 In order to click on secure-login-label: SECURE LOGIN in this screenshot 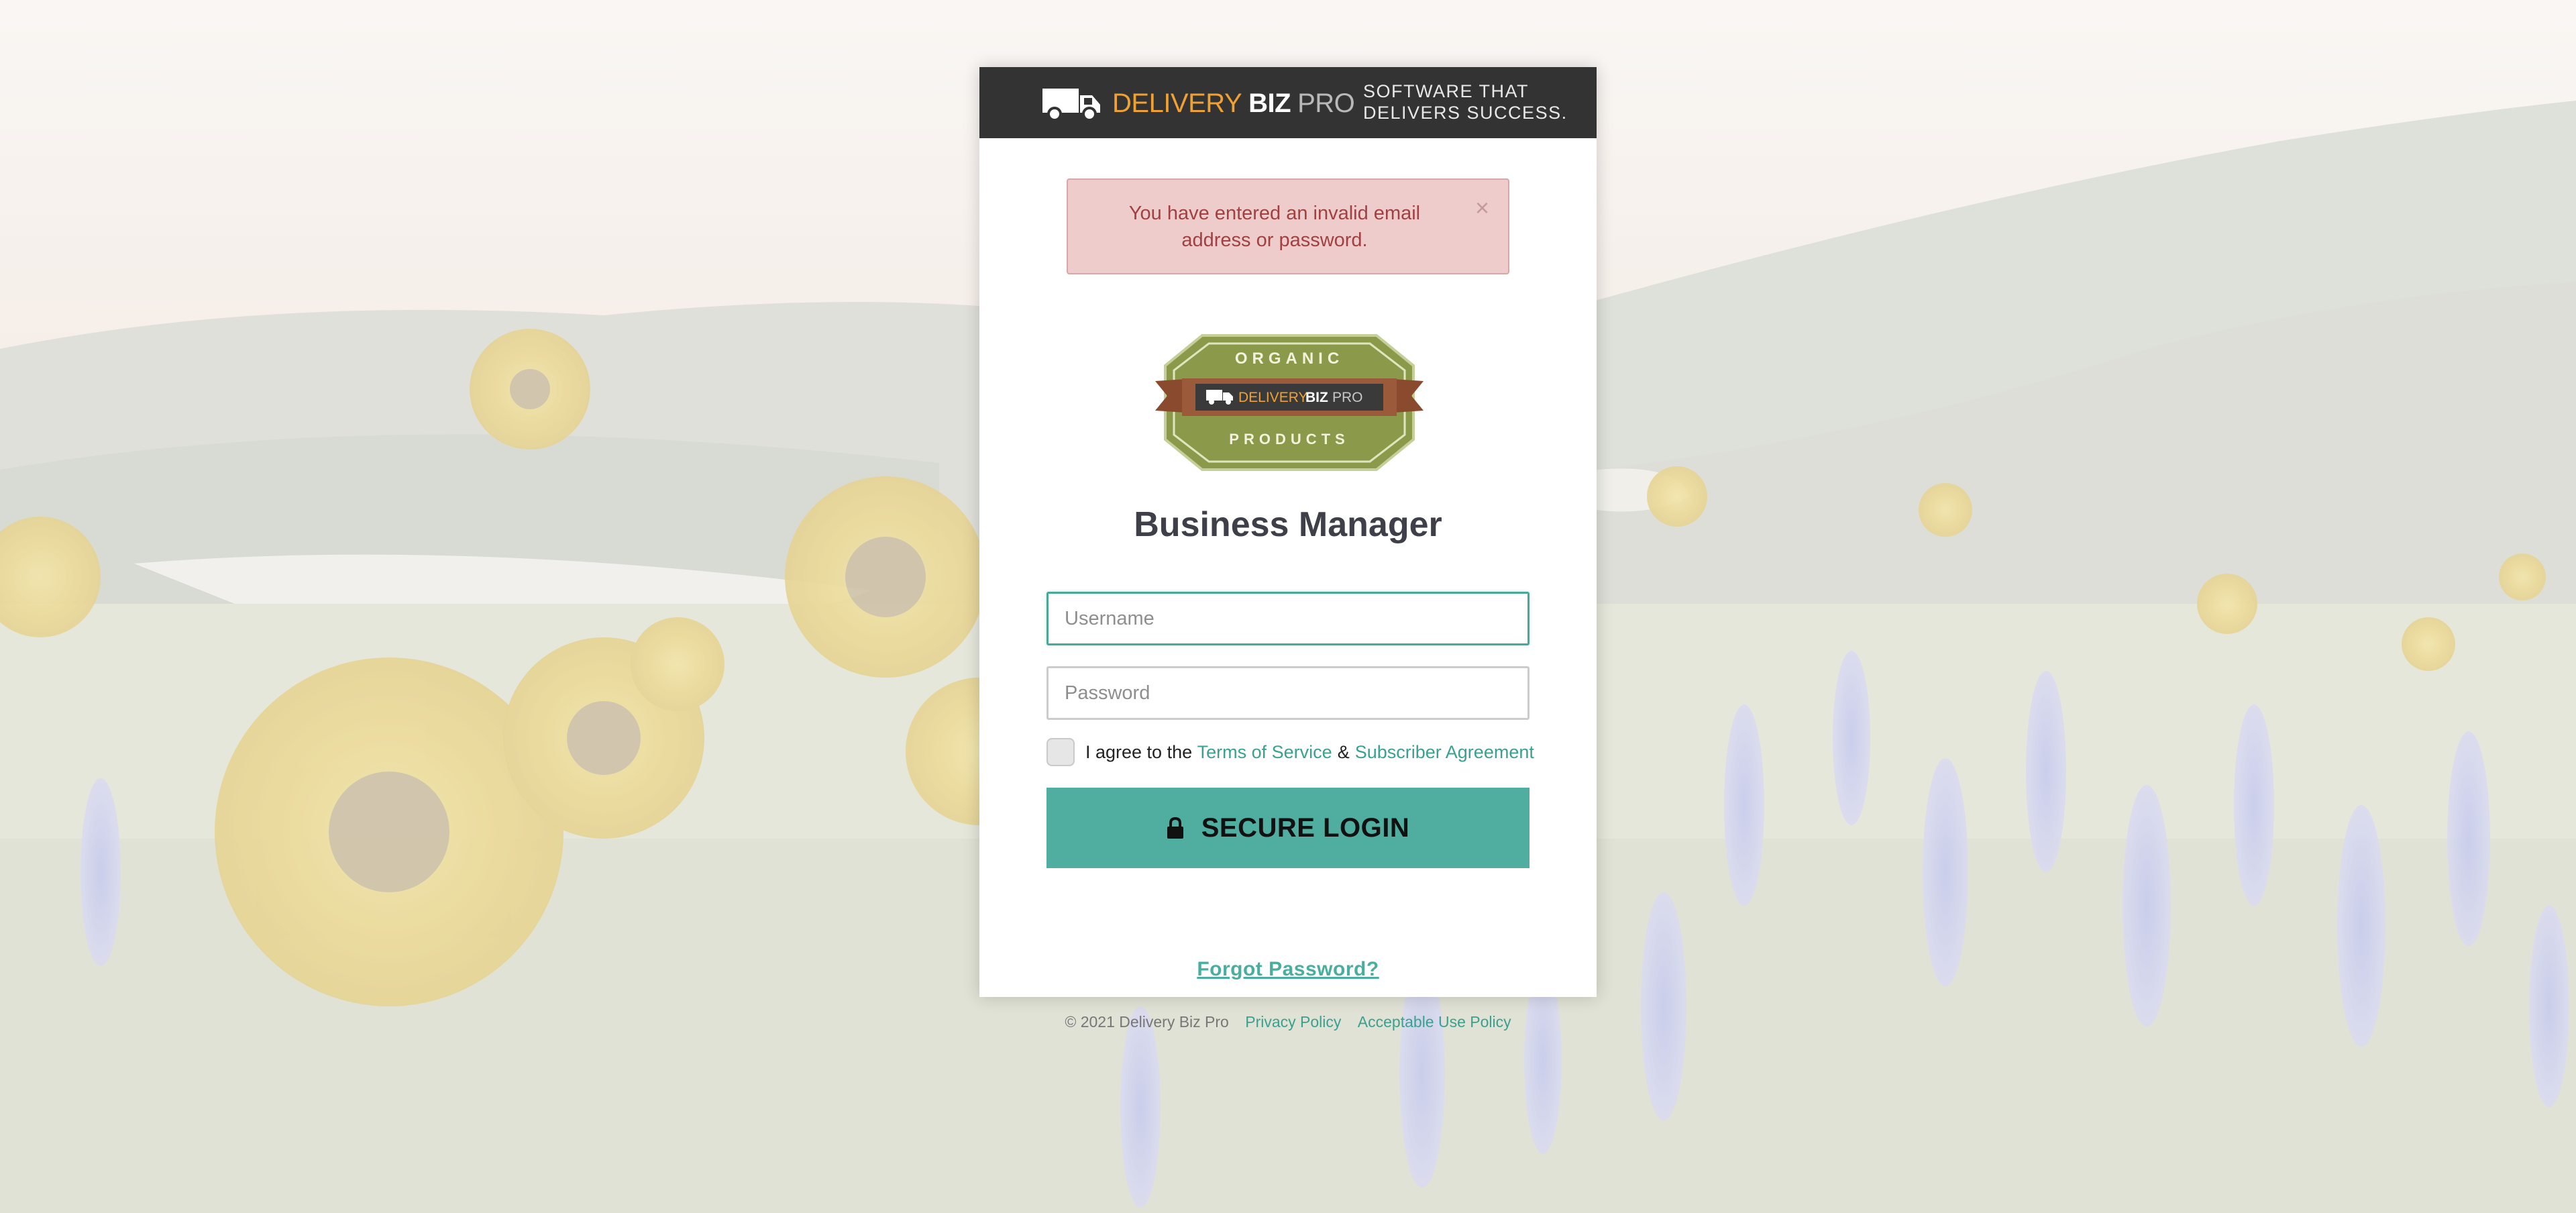, I will do `click(1305, 827)`.